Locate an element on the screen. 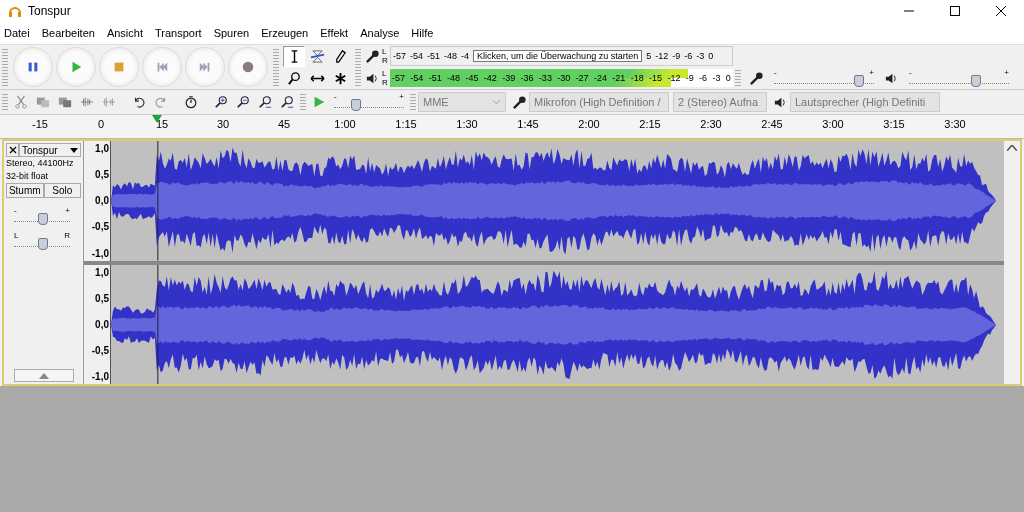 The image size is (1024, 512). envelope-tool-icon is located at coordinates (317, 56).